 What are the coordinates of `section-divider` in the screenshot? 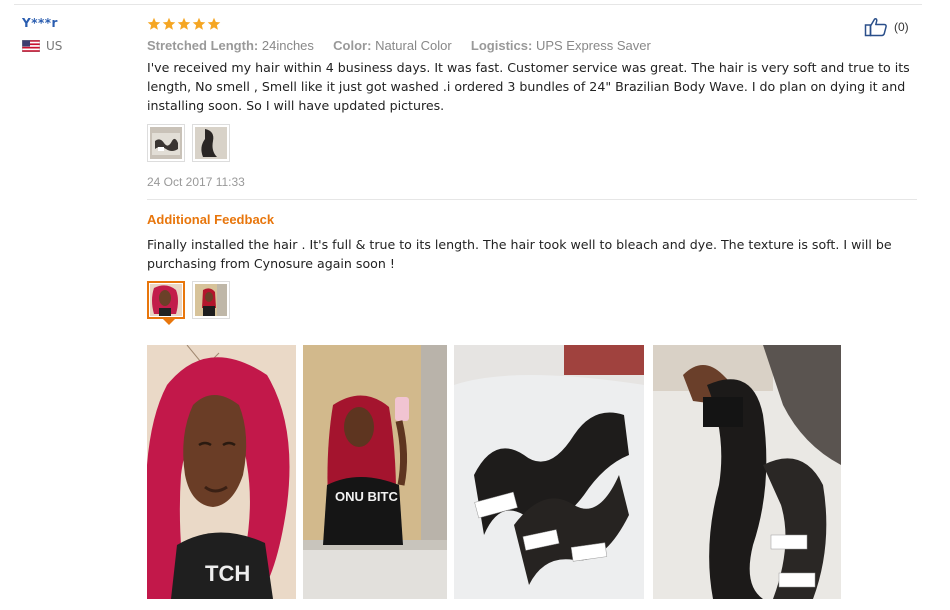 It's located at (532, 199).